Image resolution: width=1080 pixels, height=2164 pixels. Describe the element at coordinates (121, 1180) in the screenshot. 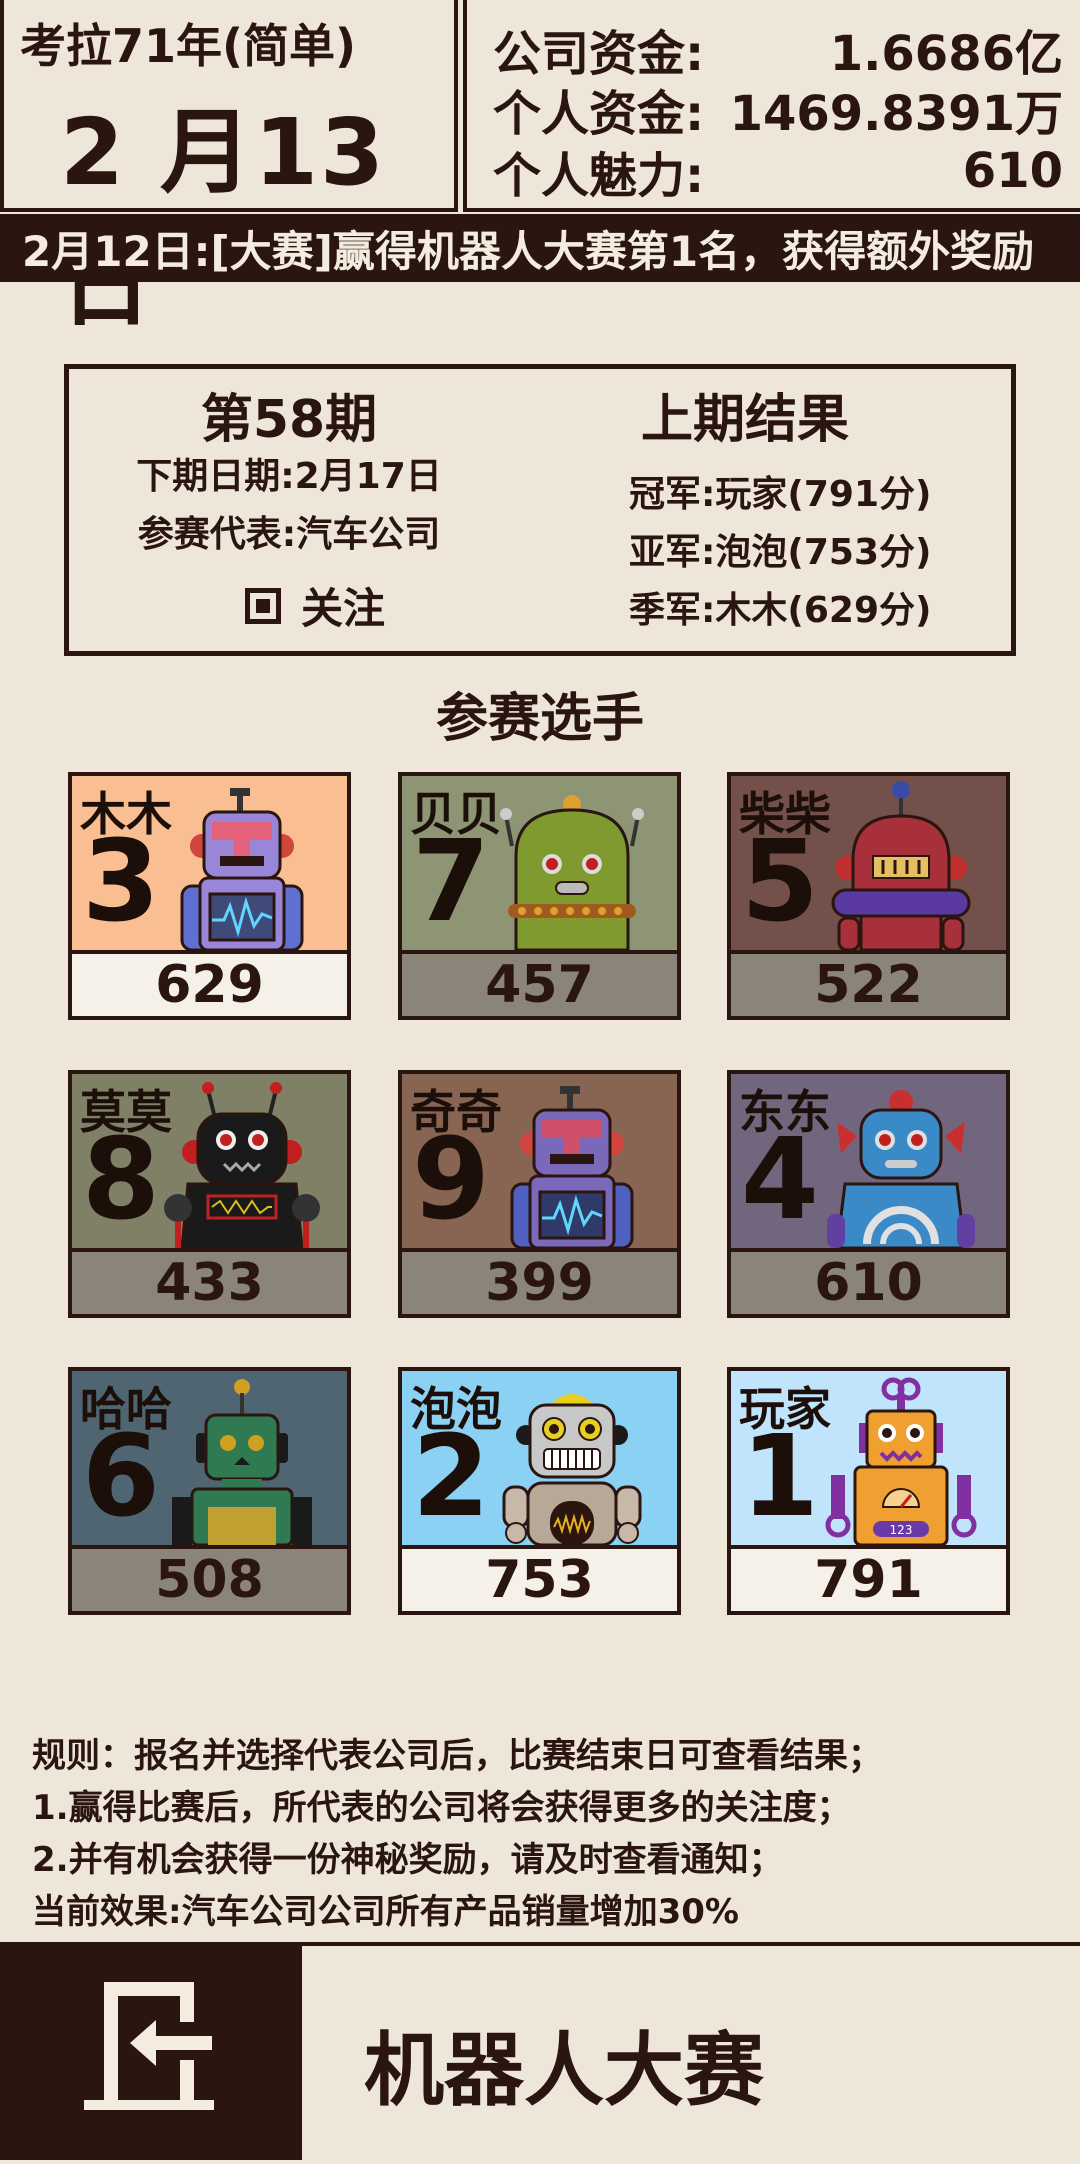

I see `robot-number: 8` at that location.